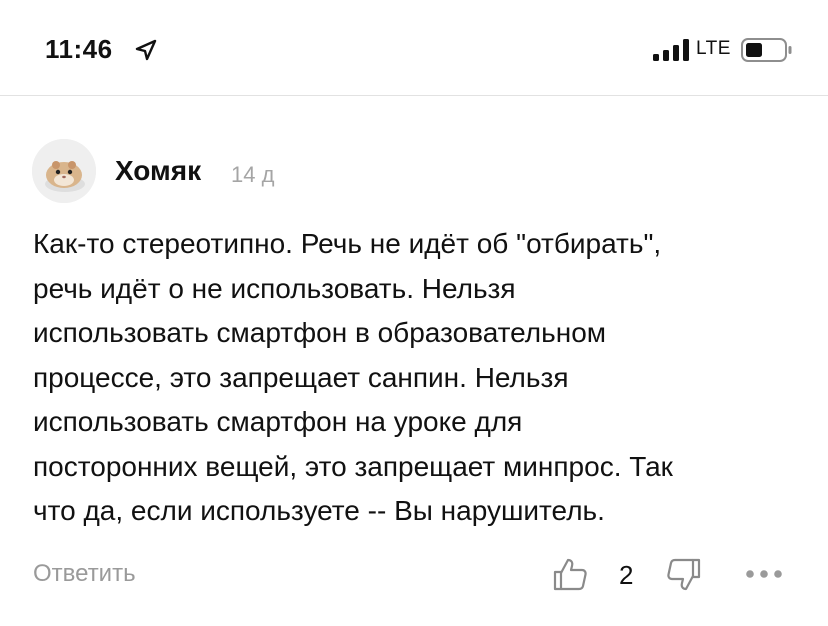 This screenshot has width=828, height=626. What do you see at coordinates (414, 95) in the screenshot?
I see `header-divider` at bounding box center [414, 95].